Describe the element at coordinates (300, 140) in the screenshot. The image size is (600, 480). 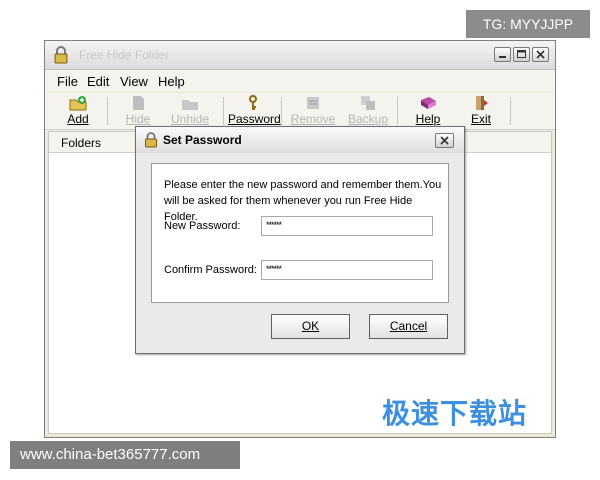
I see `dialog-title-bar: Set Password` at that location.